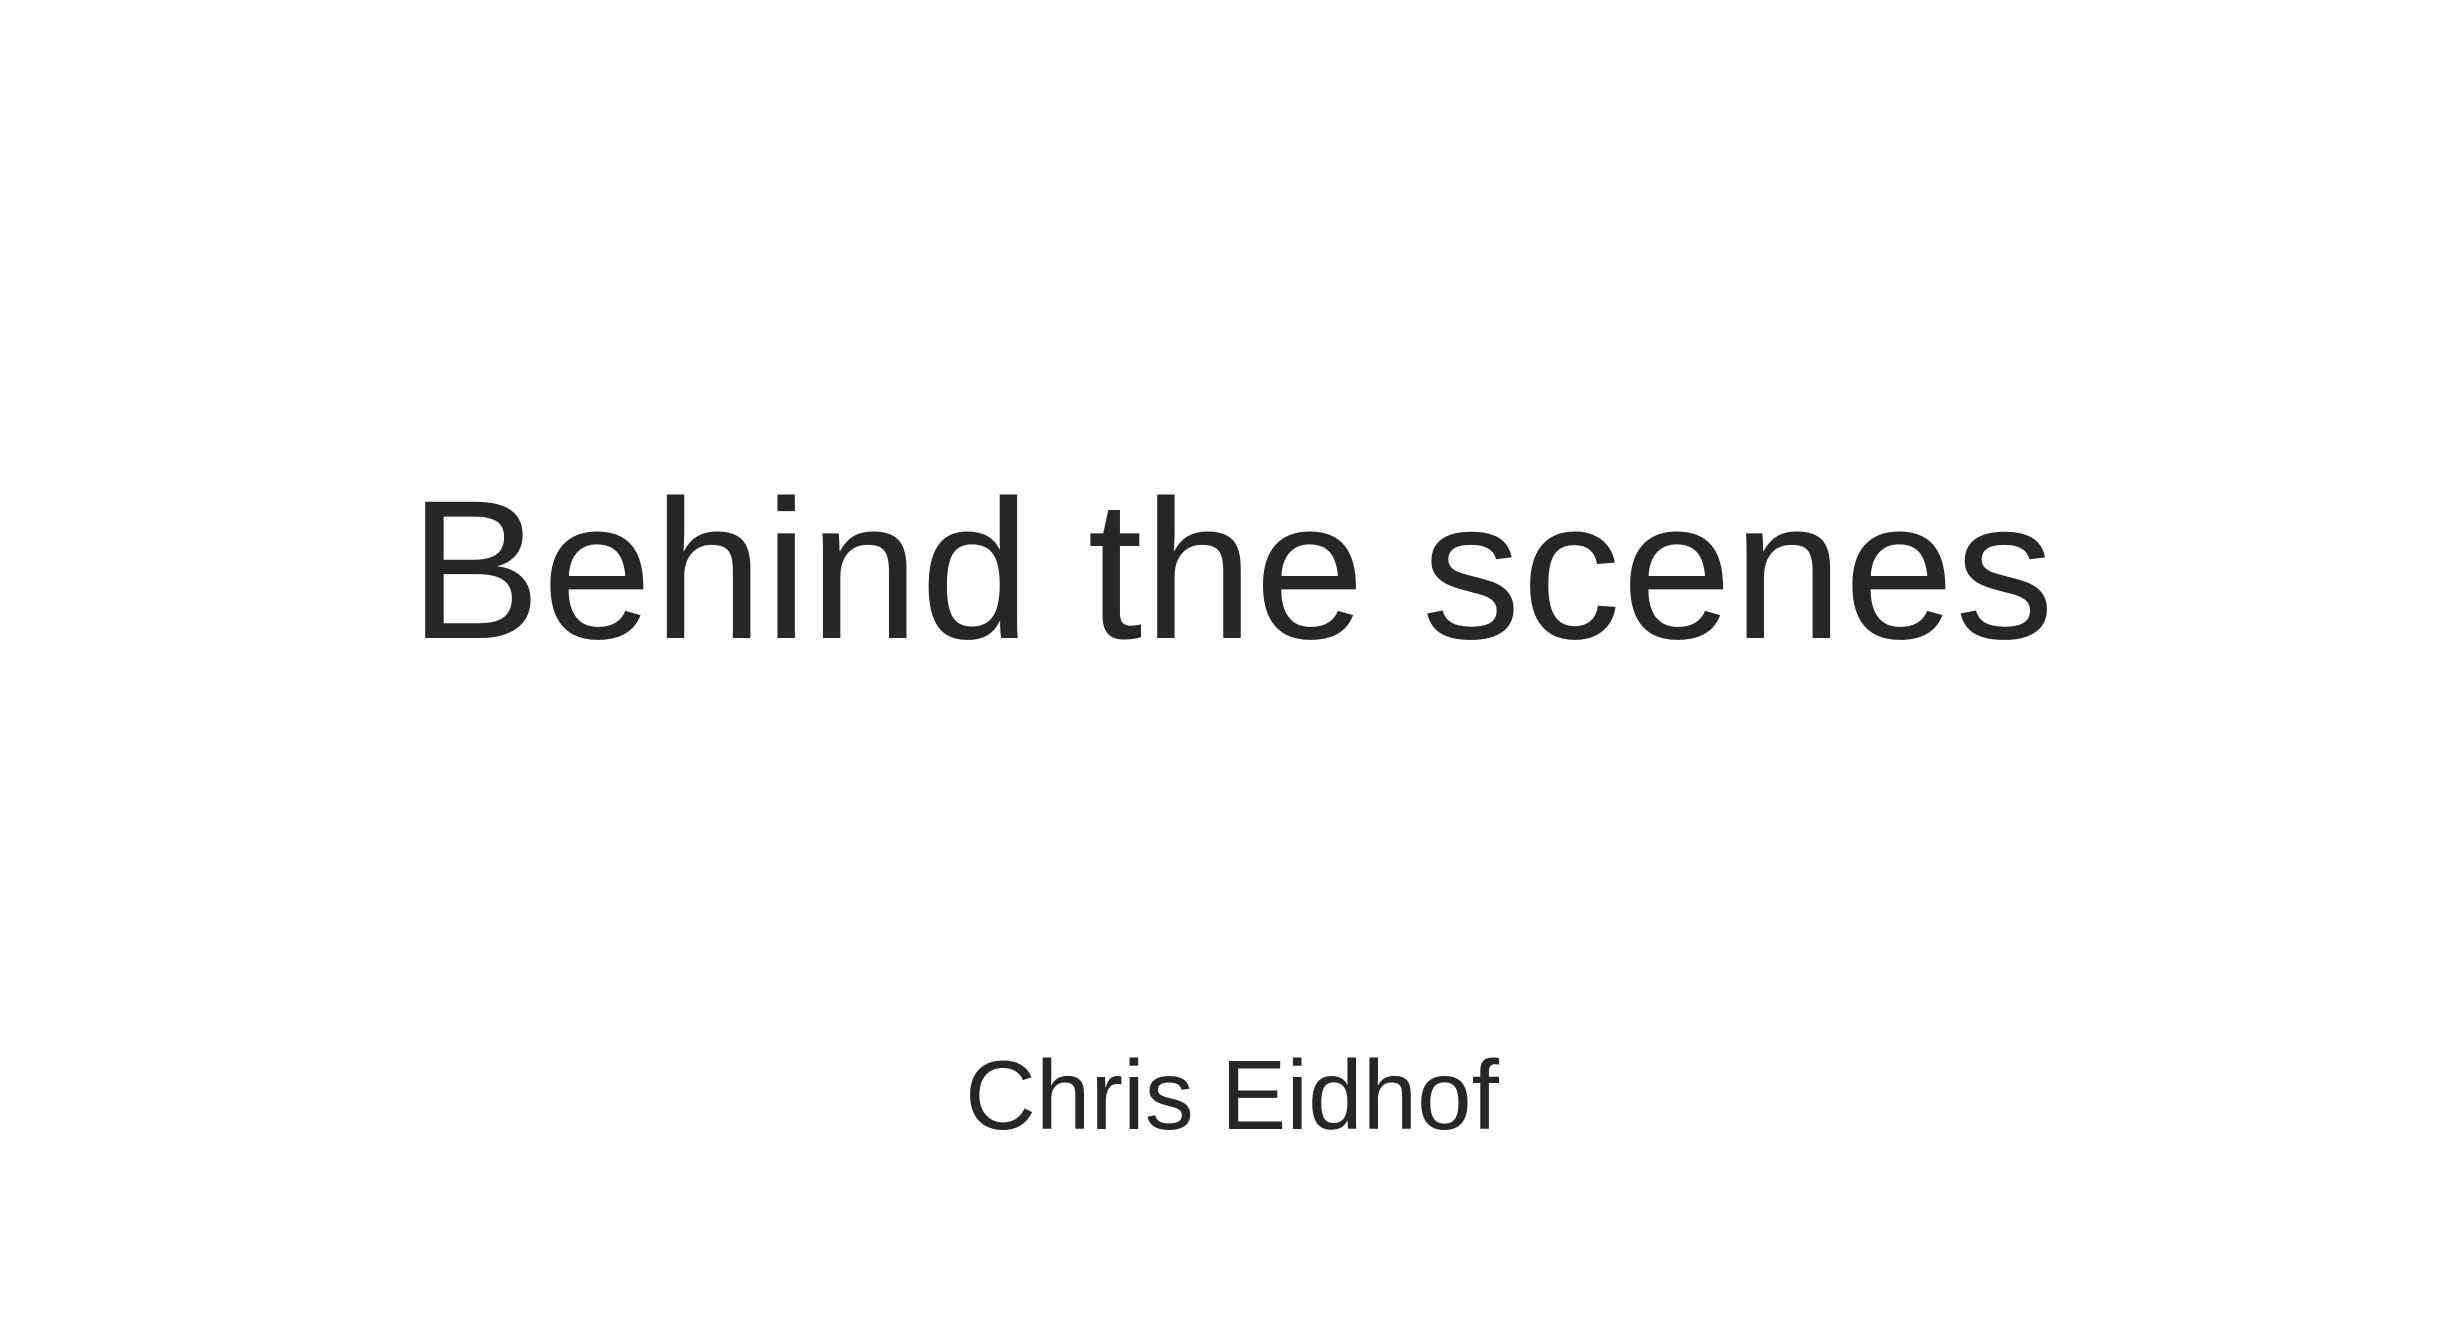 The image size is (2464, 1324). I want to click on slide-author: Chris Eidhof, so click(1232, 1095).